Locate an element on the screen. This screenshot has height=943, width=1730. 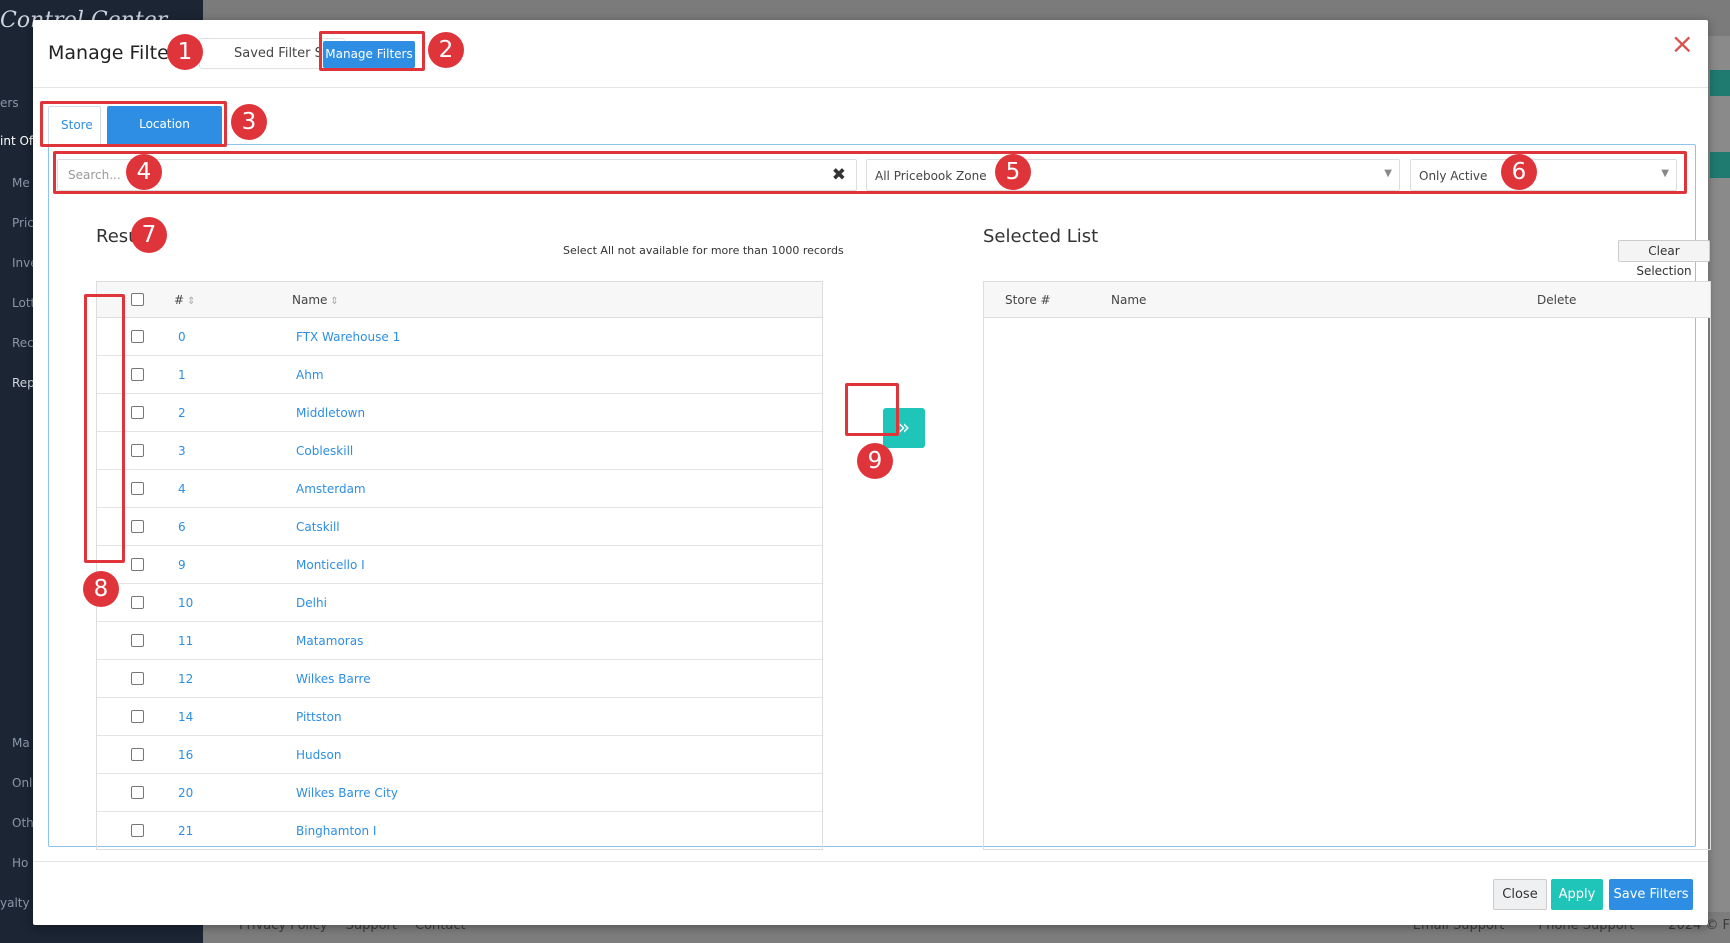
caret-down-icon: ▼ is located at coordinates (1665, 173).